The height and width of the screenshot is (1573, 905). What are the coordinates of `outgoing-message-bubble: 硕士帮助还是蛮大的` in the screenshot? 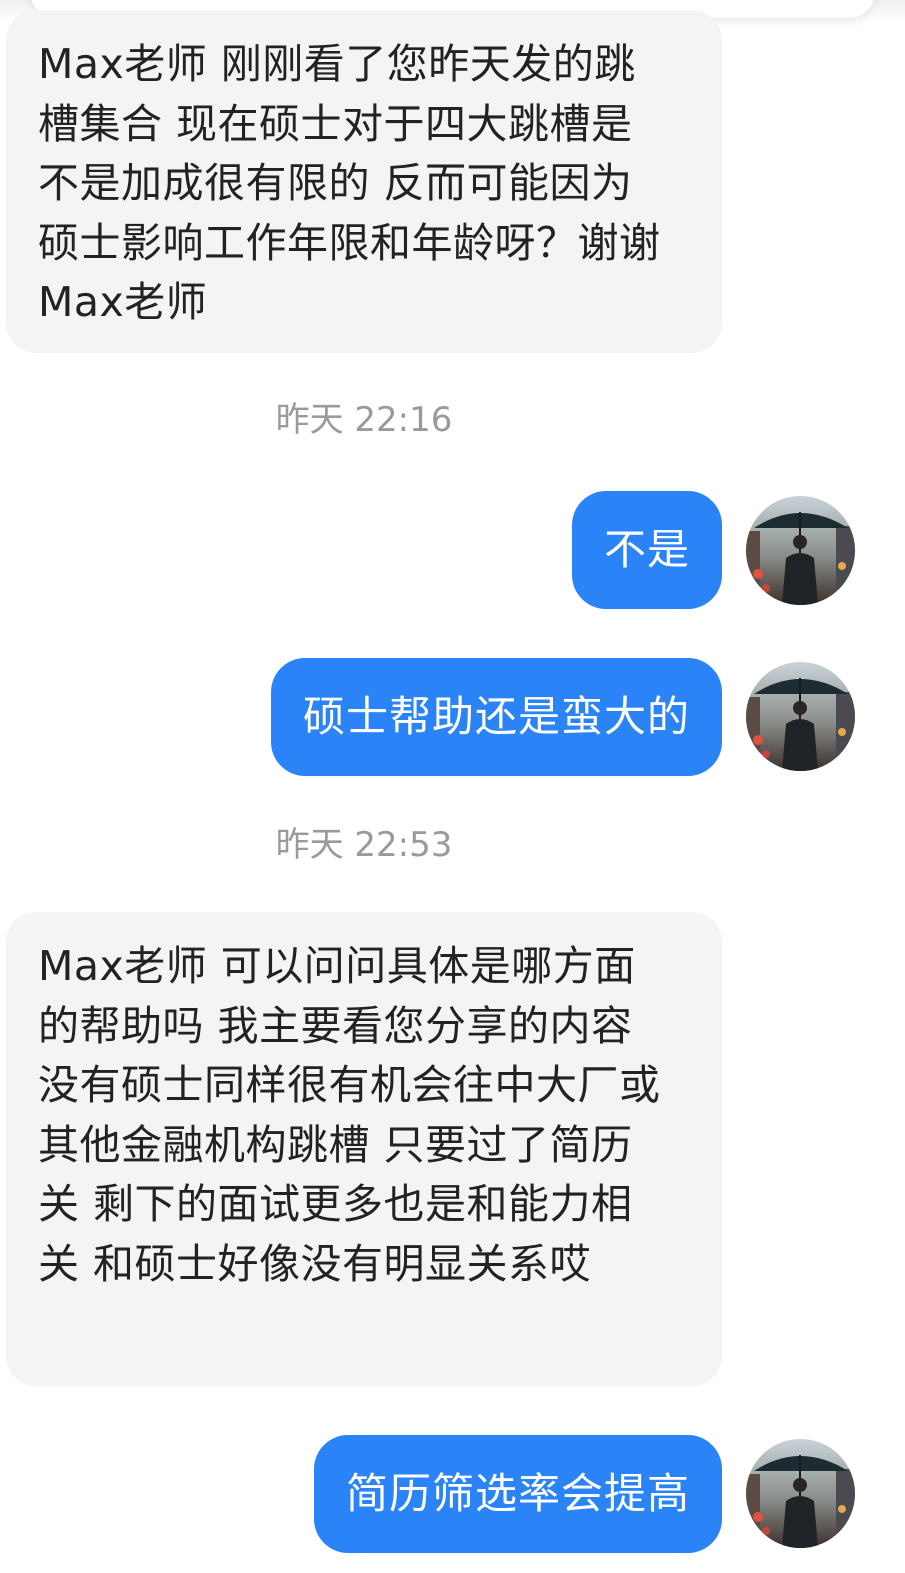 It's located at (496, 717).